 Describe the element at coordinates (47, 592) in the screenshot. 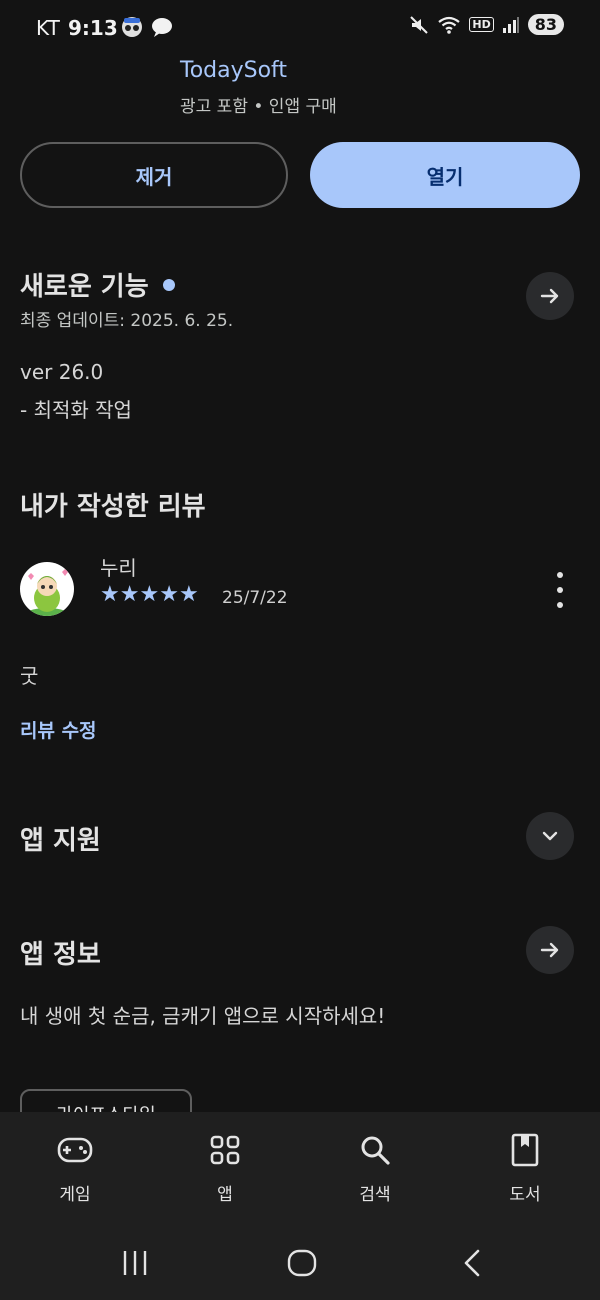

I see `character-avatar-icon` at that location.